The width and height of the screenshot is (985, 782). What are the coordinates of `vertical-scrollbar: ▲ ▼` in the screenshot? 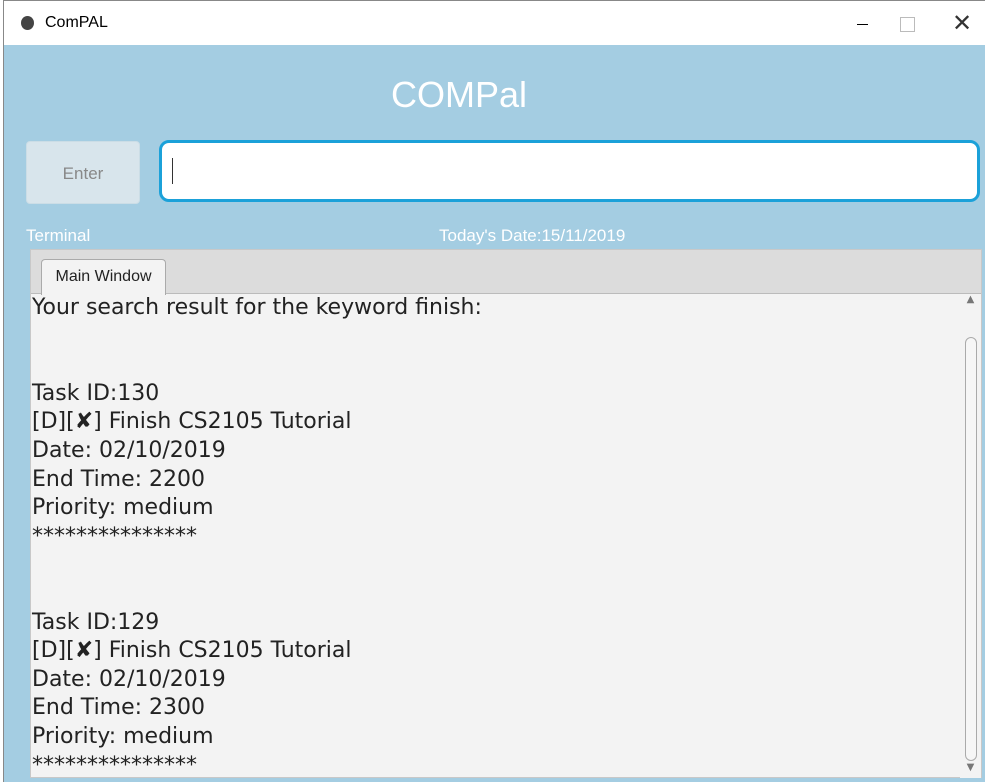 It's located at (970, 536).